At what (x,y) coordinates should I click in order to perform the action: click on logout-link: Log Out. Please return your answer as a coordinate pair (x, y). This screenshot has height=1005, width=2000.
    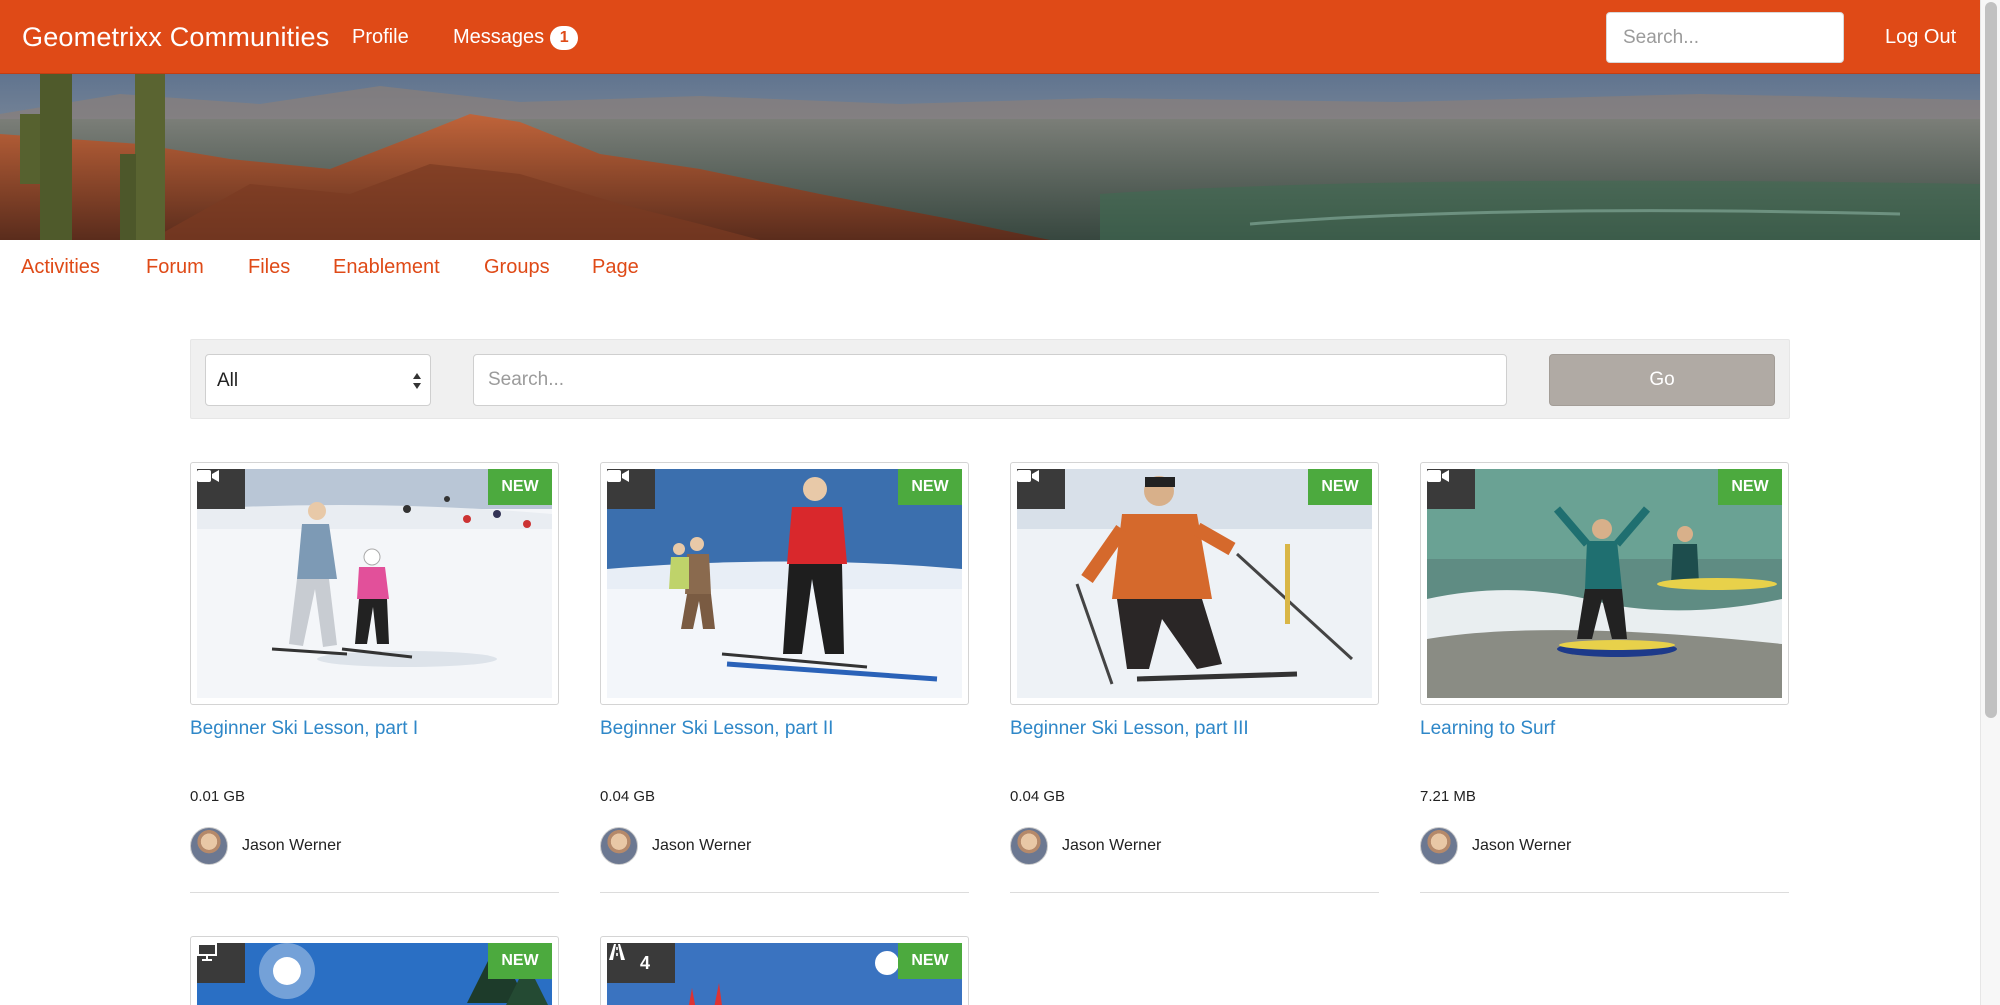
    Looking at the image, I should click on (1920, 37).